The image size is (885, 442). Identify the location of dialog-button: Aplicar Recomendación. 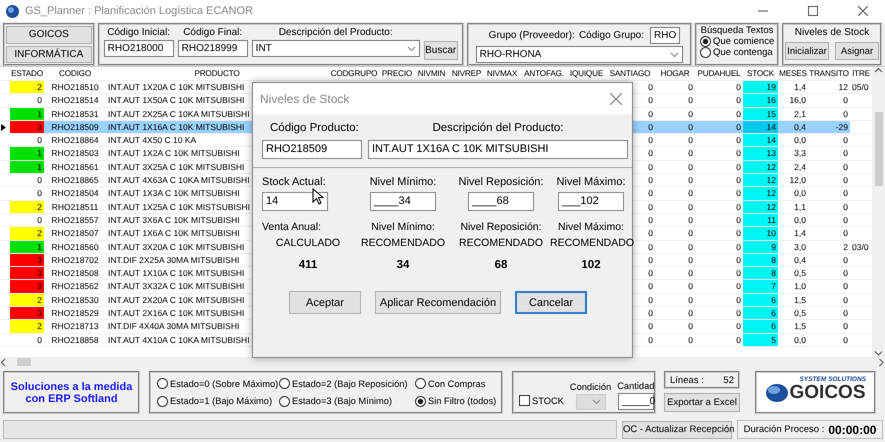
(438, 302).